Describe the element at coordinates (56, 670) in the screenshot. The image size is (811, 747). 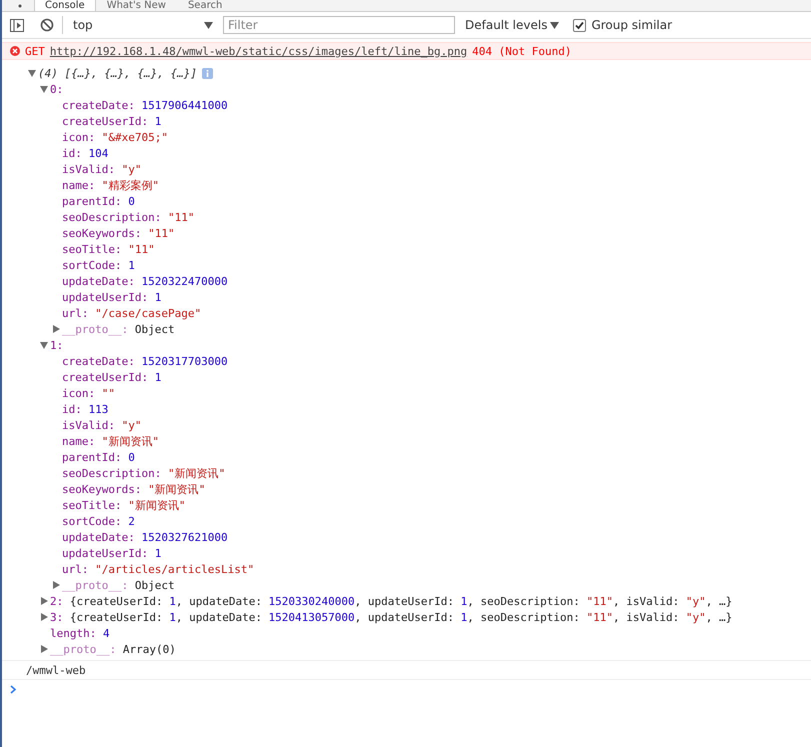
I see `log-message: /wmwl-web` at that location.